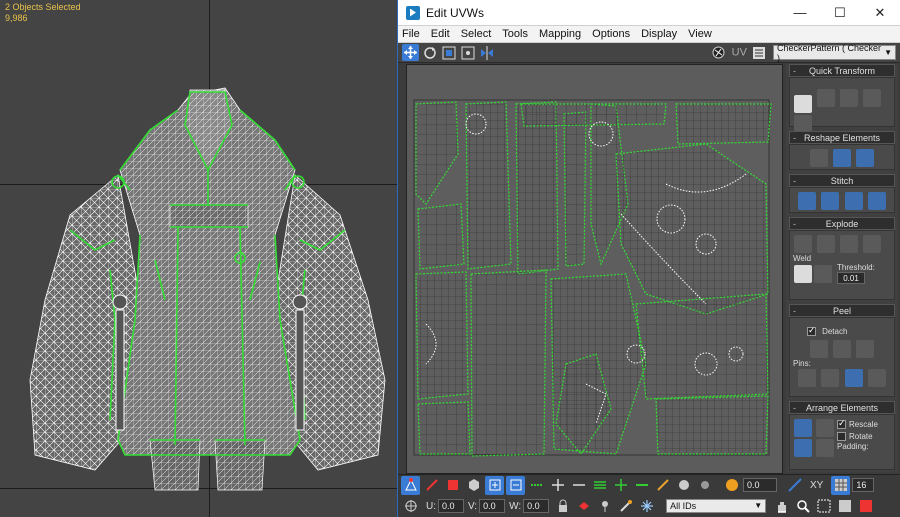  What do you see at coordinates (830, 201) in the screenshot?
I see `stitch-average-icon` at bounding box center [830, 201].